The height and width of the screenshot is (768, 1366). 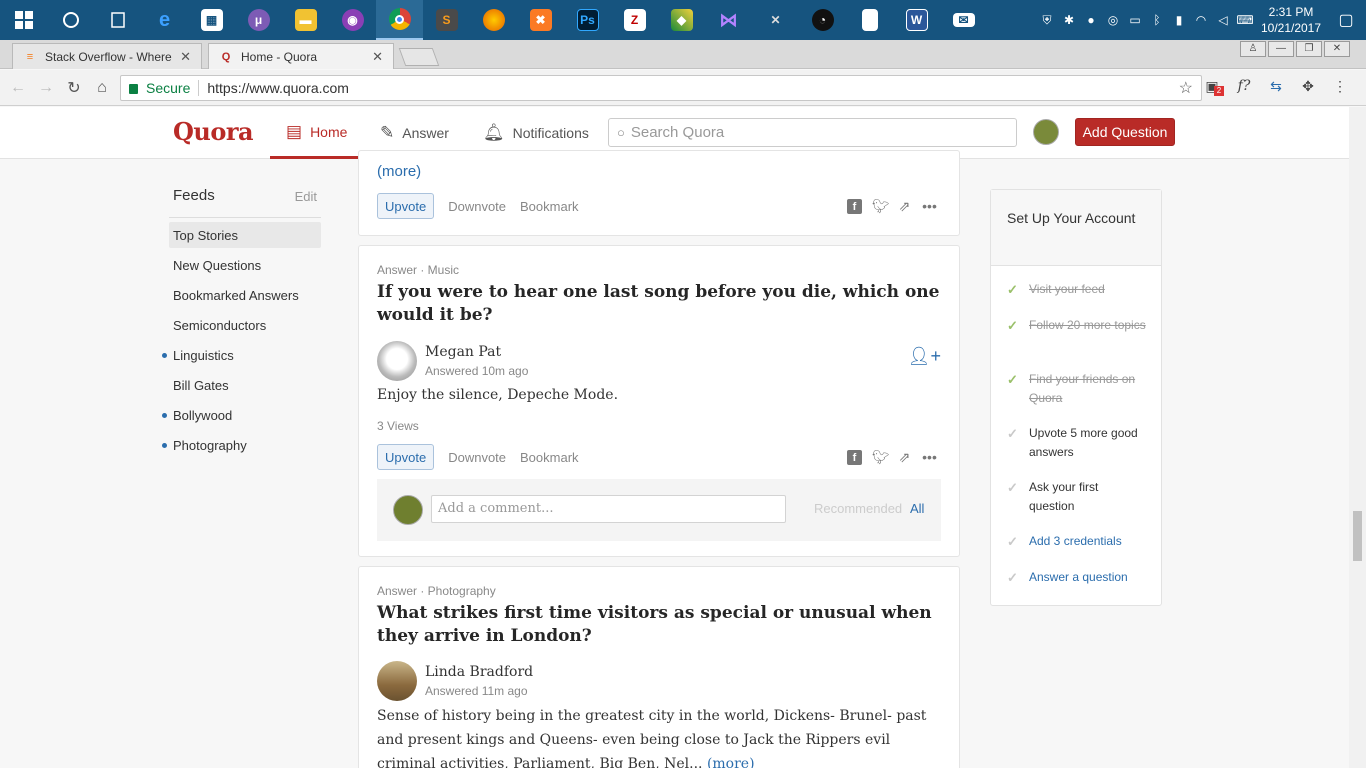 I want to click on chrome-icon, so click(x=399, y=20).